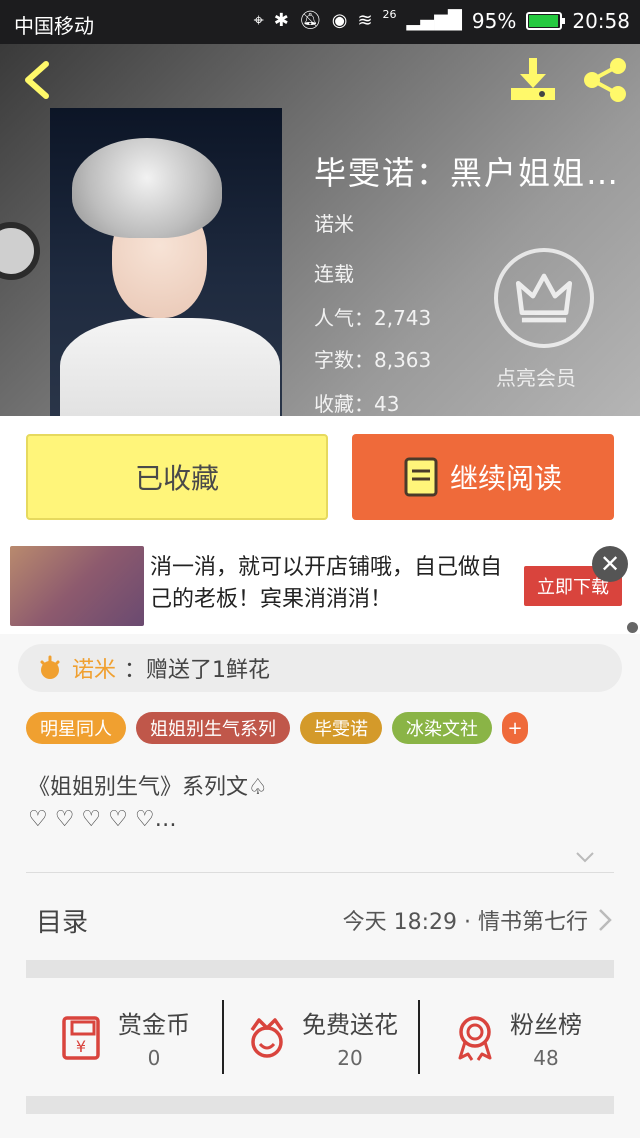  What do you see at coordinates (310, 20) in the screenshot?
I see `mute-icon: 🔕︎` at bounding box center [310, 20].